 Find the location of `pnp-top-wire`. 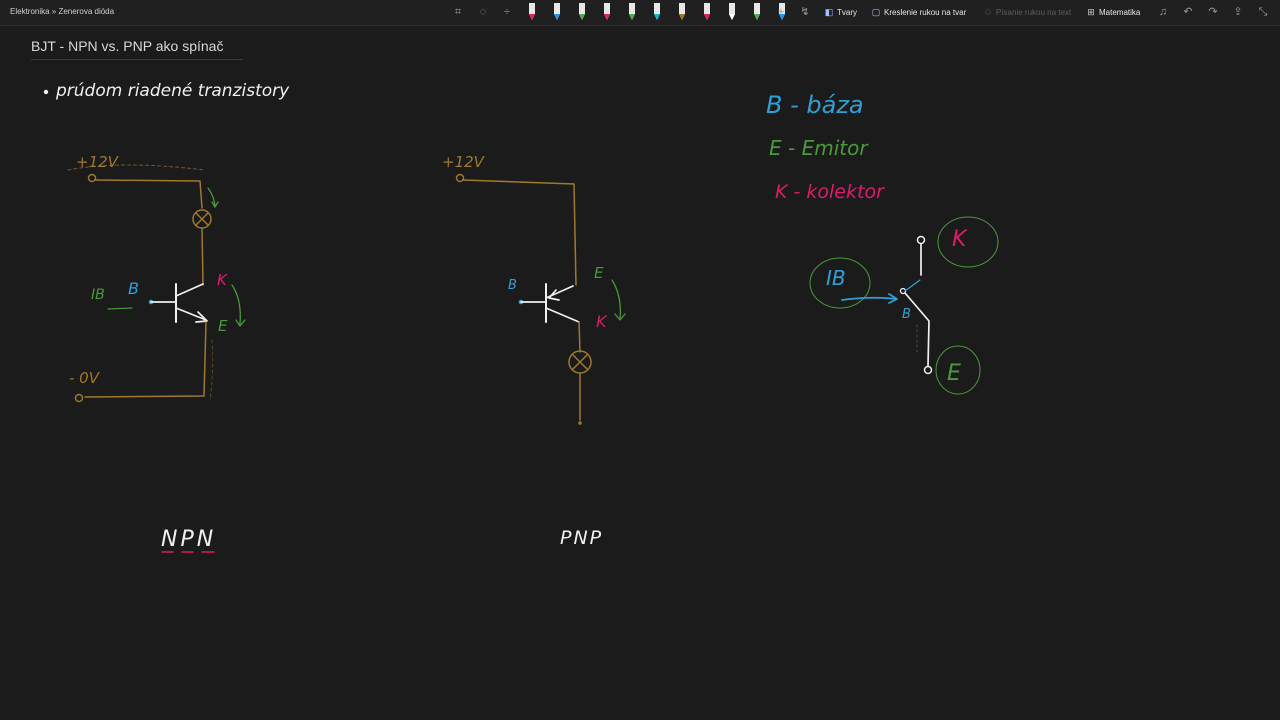

pnp-top-wire is located at coordinates (519, 232).